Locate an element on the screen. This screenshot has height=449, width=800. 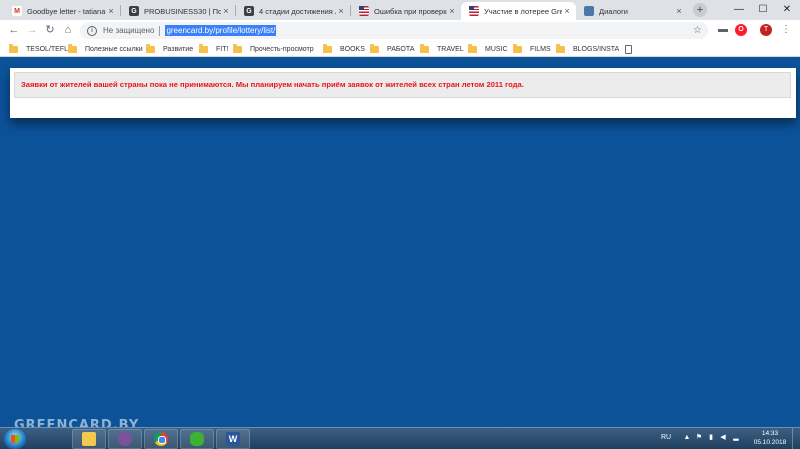
flag-icon: ⚑ is located at coordinates (699, 438).